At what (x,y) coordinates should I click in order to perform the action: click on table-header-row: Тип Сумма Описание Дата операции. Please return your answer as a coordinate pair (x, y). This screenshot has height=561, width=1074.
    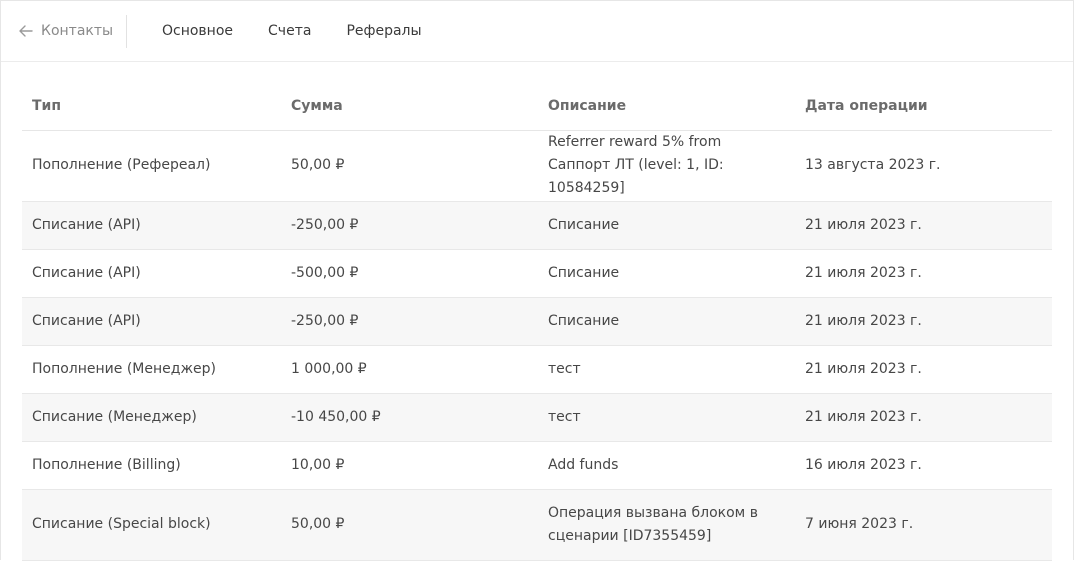
    Looking at the image, I should click on (537, 107).